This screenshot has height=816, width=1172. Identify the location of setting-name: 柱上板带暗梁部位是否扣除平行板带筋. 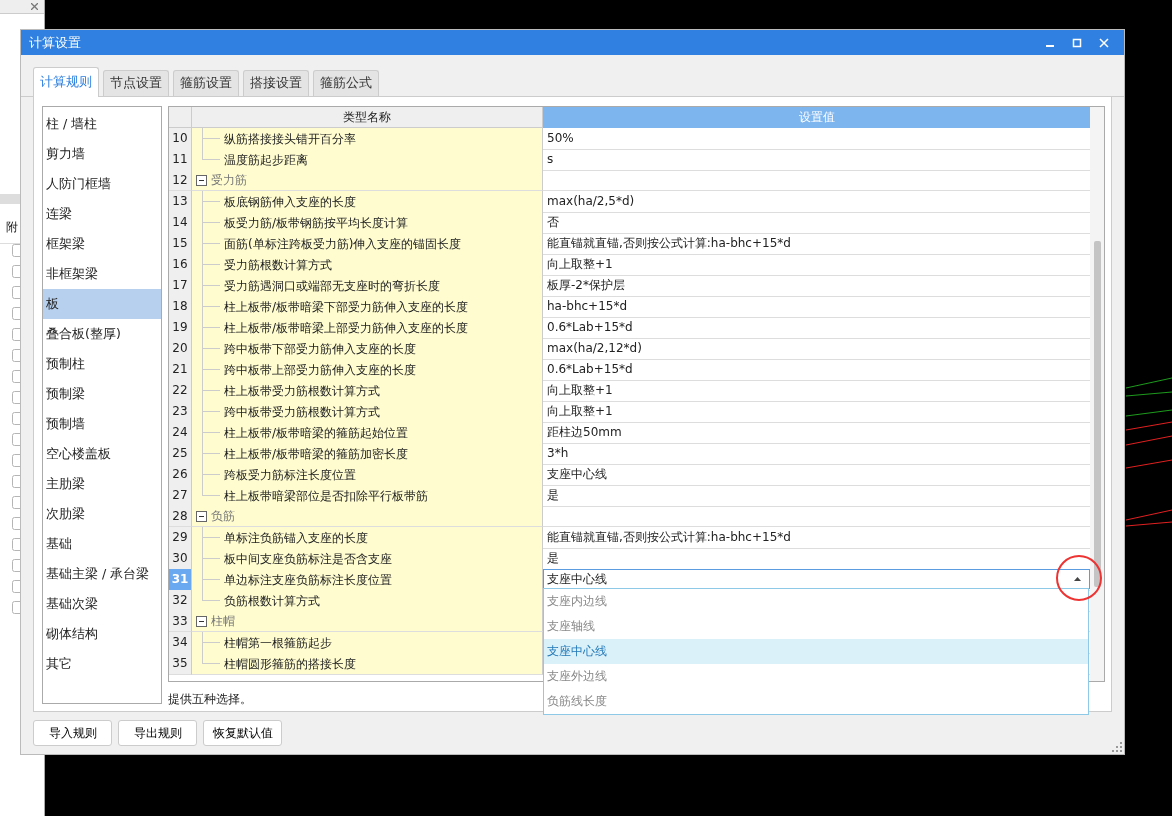
(326, 496).